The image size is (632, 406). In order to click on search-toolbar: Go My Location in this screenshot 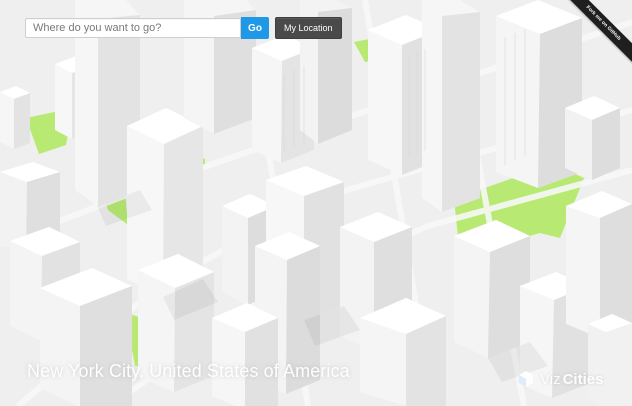, I will do `click(183, 28)`.